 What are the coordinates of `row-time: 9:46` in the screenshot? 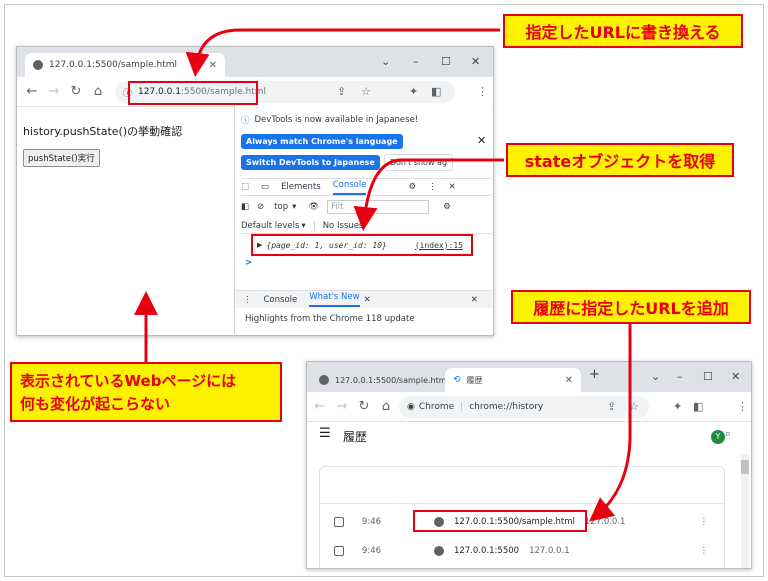 It's located at (372, 522).